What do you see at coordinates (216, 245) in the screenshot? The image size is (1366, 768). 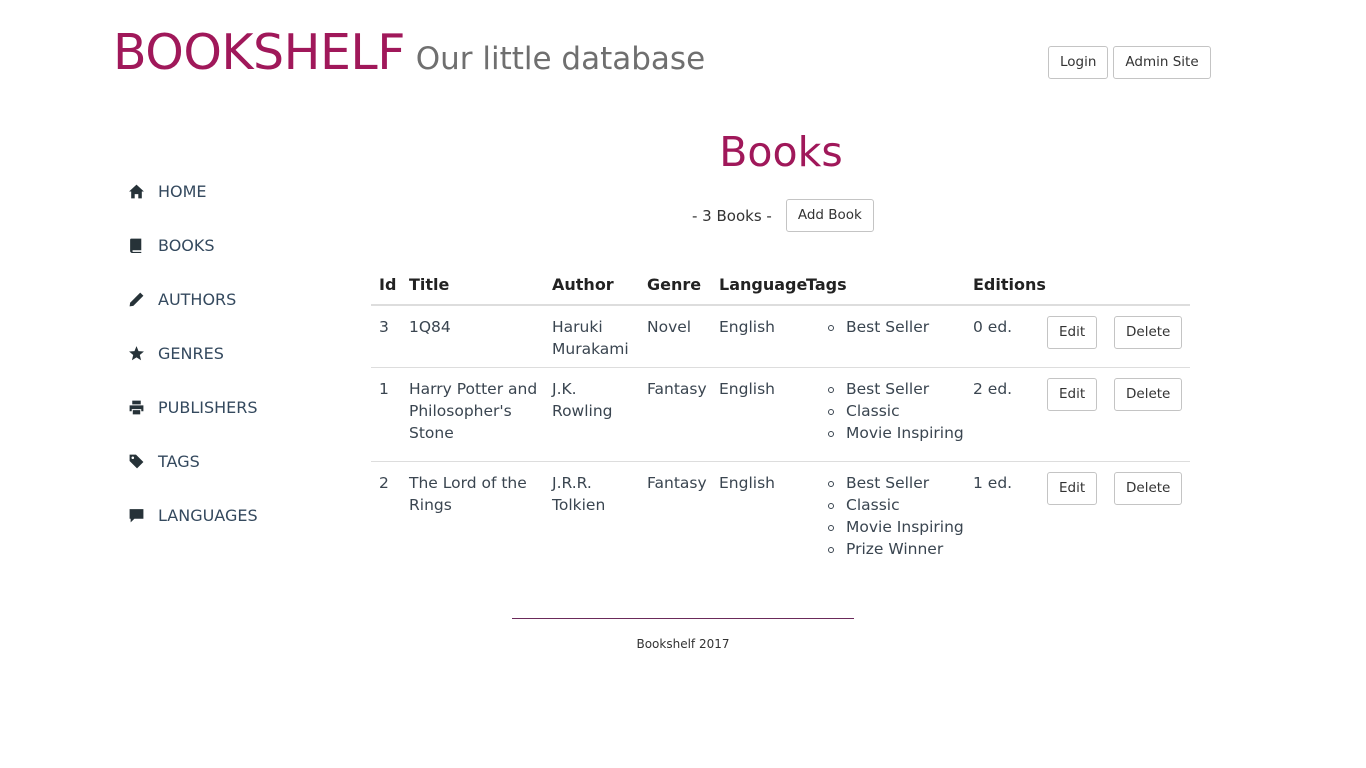 I see `sidebar-item-books: BOOKS` at bounding box center [216, 245].